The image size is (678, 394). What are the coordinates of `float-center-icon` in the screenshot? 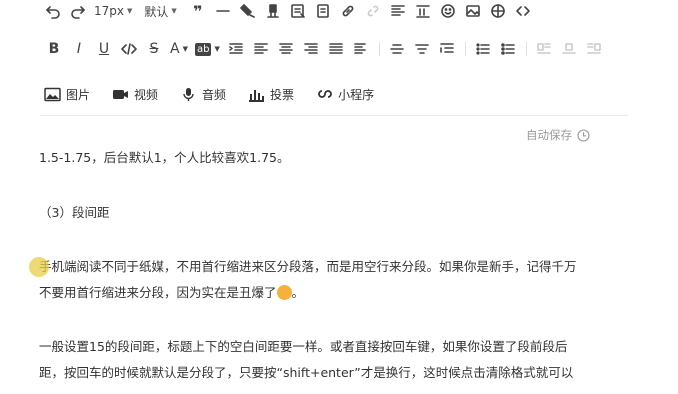 It's located at (569, 49).